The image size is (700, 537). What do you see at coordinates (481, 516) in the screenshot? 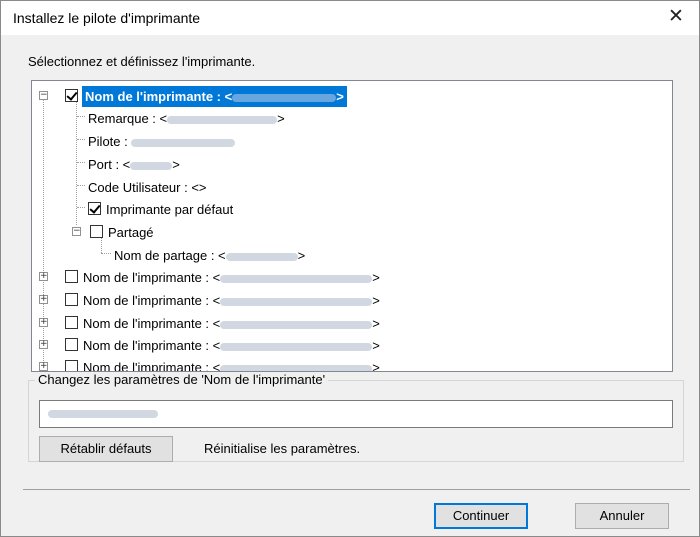
I see `continue-button: Continuer` at bounding box center [481, 516].